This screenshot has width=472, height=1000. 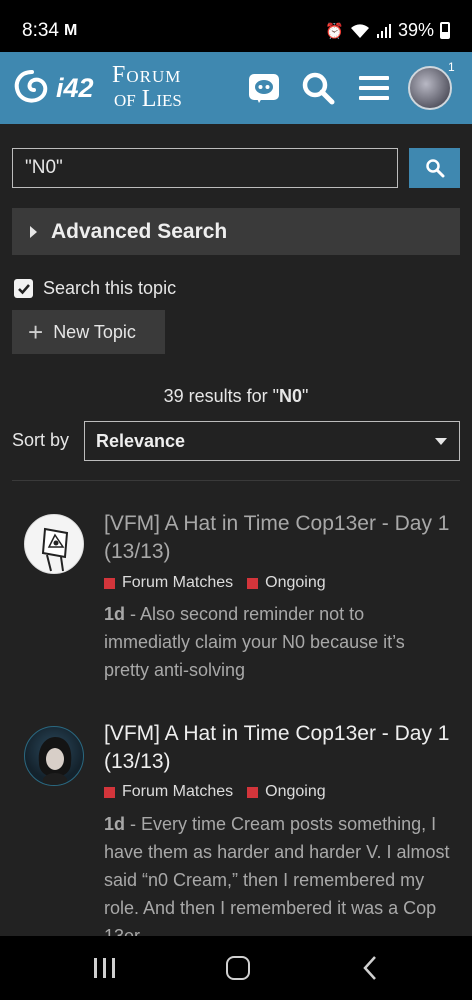 I want to click on search-this-topic-option: Search this topic, so click(x=95, y=288).